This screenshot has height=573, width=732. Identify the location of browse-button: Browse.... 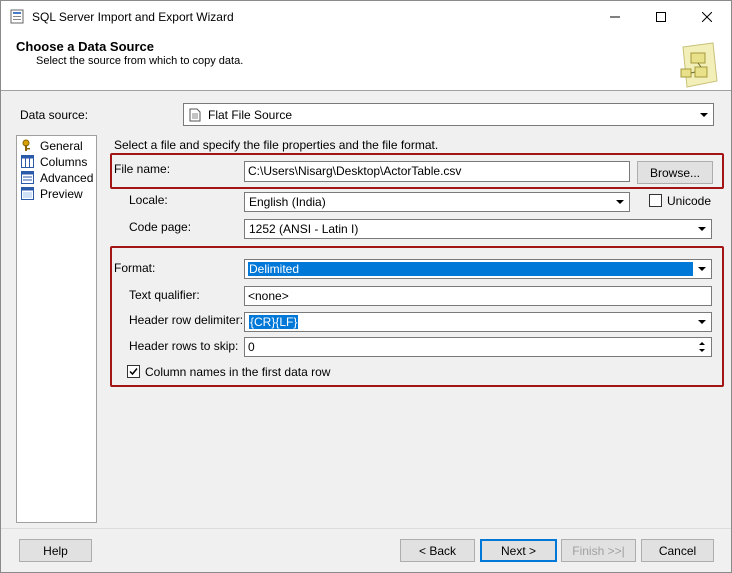
(675, 172).